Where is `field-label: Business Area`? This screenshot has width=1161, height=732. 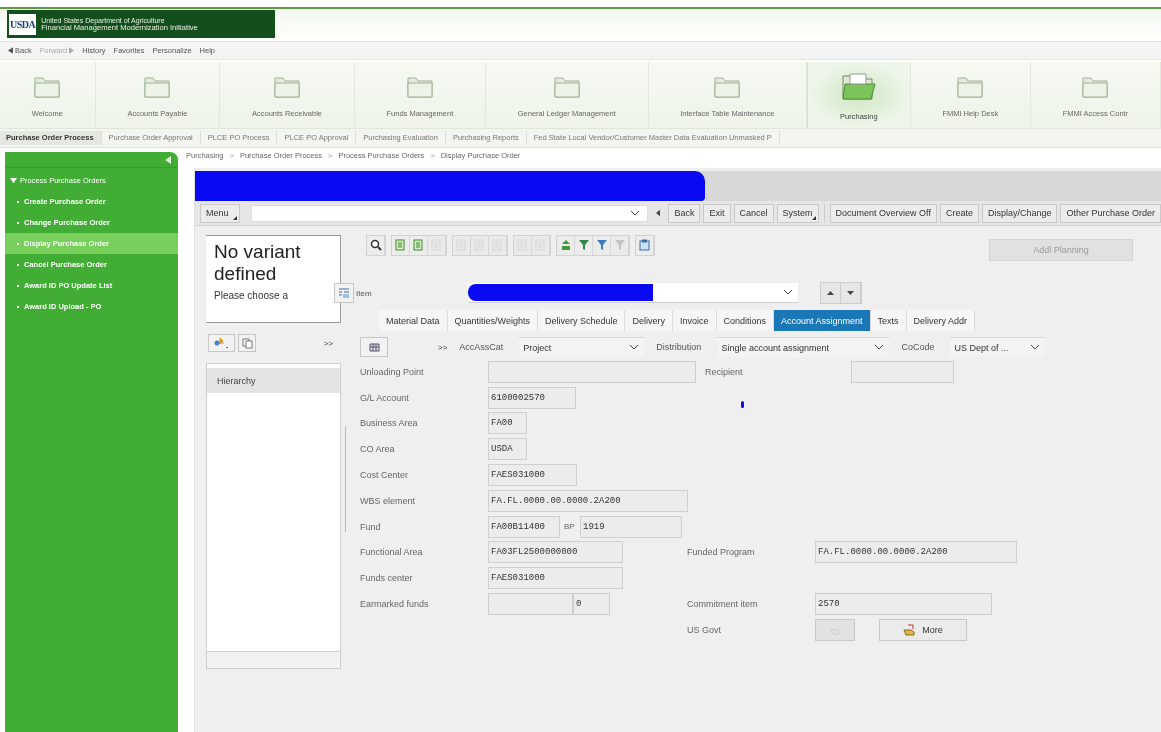 field-label: Business Area is located at coordinates (389, 423).